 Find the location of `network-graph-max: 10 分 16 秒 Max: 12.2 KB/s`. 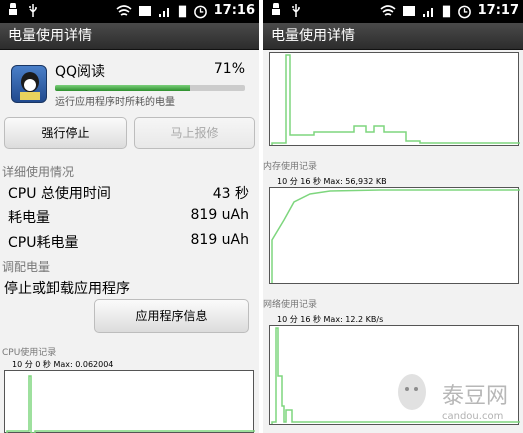

network-graph-max: 10 分 16 秒 Max: 12.2 KB/s is located at coordinates (330, 319).